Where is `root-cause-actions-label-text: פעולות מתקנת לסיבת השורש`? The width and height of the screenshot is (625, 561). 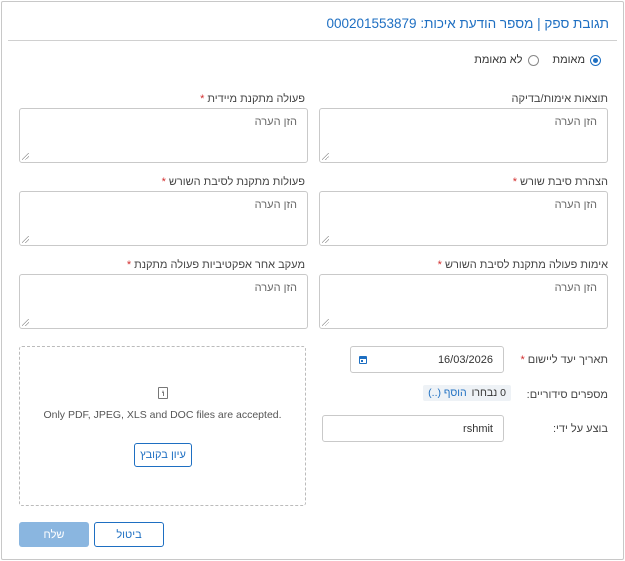 root-cause-actions-label-text: פעולות מתקנת לסיבת השורש is located at coordinates (236, 182).